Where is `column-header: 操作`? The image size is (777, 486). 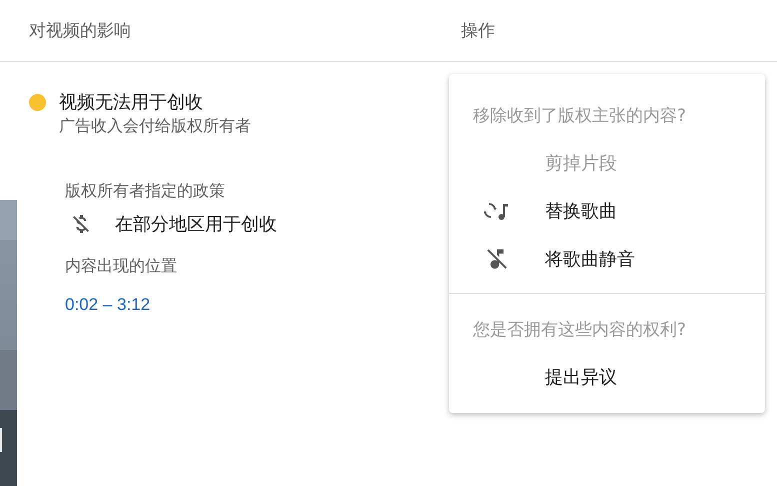 column-header: 操作 is located at coordinates (478, 31).